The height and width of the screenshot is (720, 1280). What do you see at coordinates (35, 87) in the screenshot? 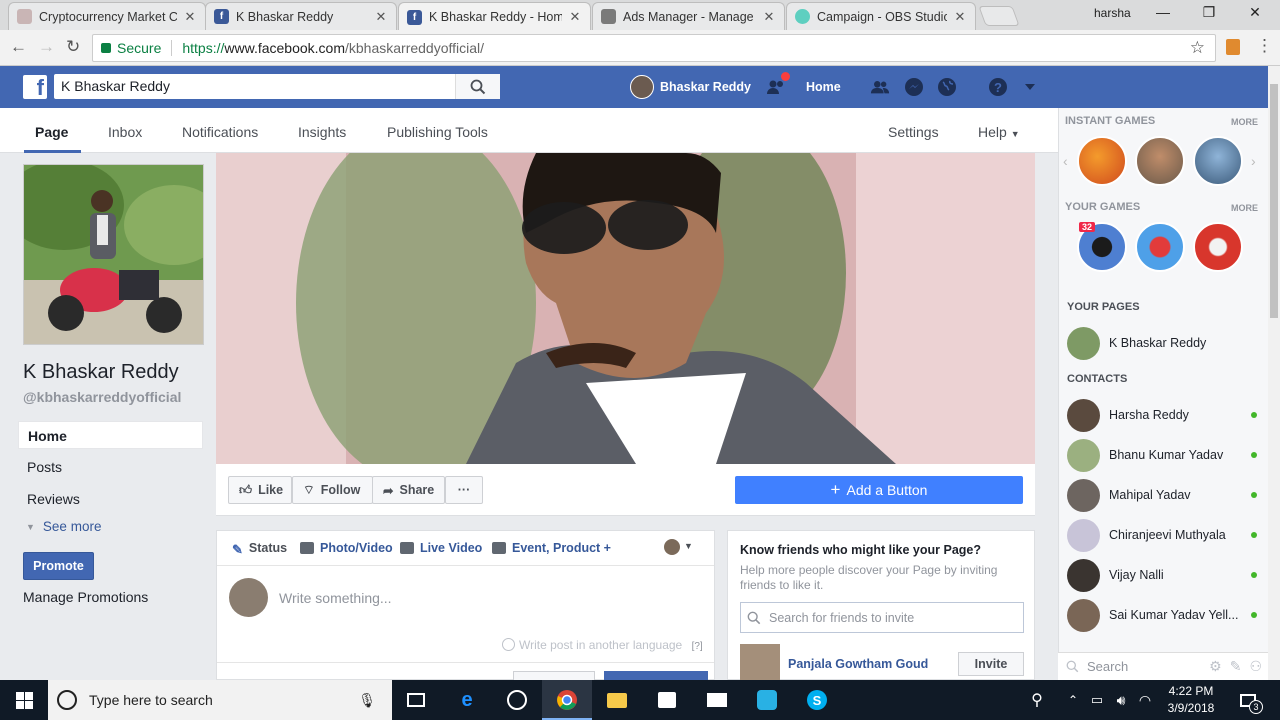
I see `facebook-logo-icon: f` at bounding box center [35, 87].